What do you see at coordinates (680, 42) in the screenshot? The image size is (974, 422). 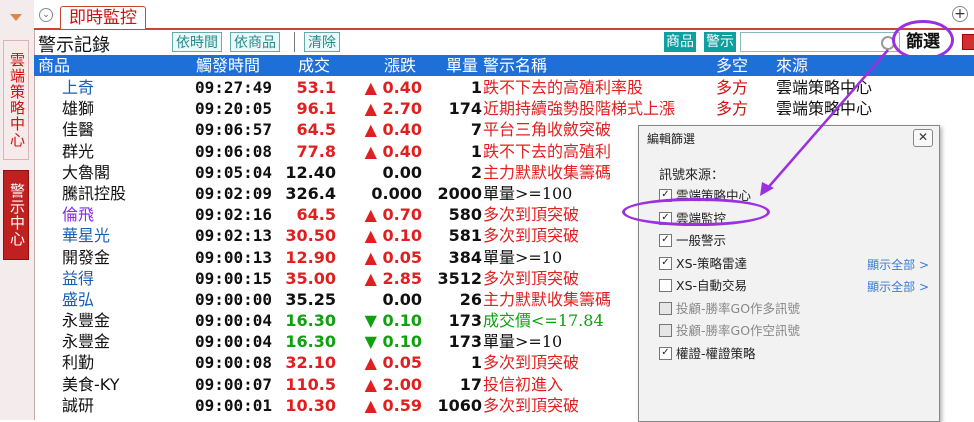 I see `product-filter-button: 商品` at bounding box center [680, 42].